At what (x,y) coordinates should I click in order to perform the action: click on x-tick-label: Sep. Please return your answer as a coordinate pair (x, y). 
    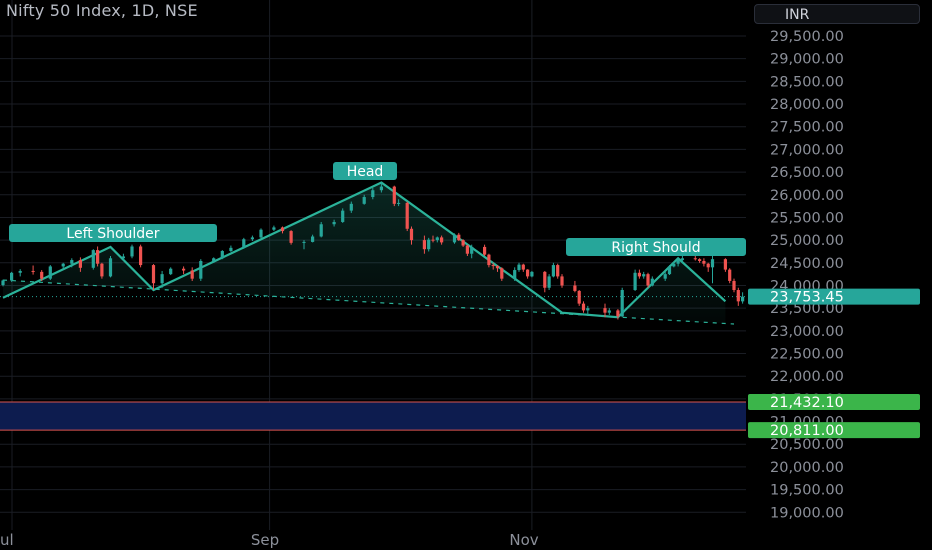
    Looking at the image, I should click on (265, 540).